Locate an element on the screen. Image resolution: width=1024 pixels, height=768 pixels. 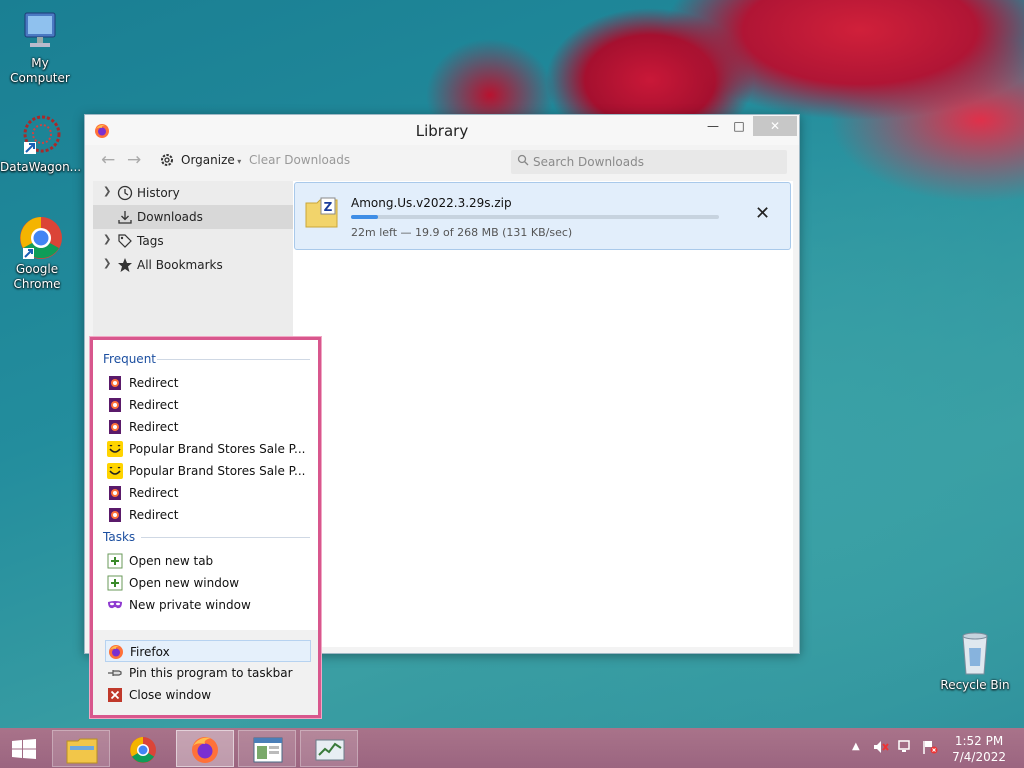
sidebar-item-all-bookmarks: ❯ All Bookmarks is located at coordinates (193, 265).